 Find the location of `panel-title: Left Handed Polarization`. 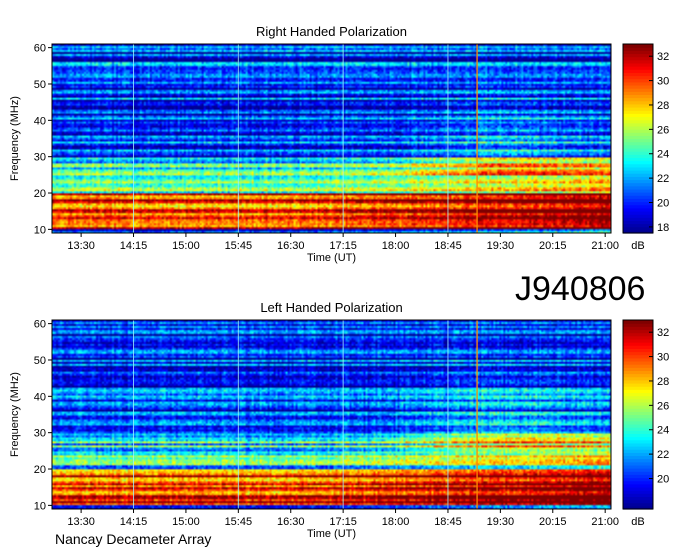

panel-title: Left Handed Polarization is located at coordinates (331, 307).